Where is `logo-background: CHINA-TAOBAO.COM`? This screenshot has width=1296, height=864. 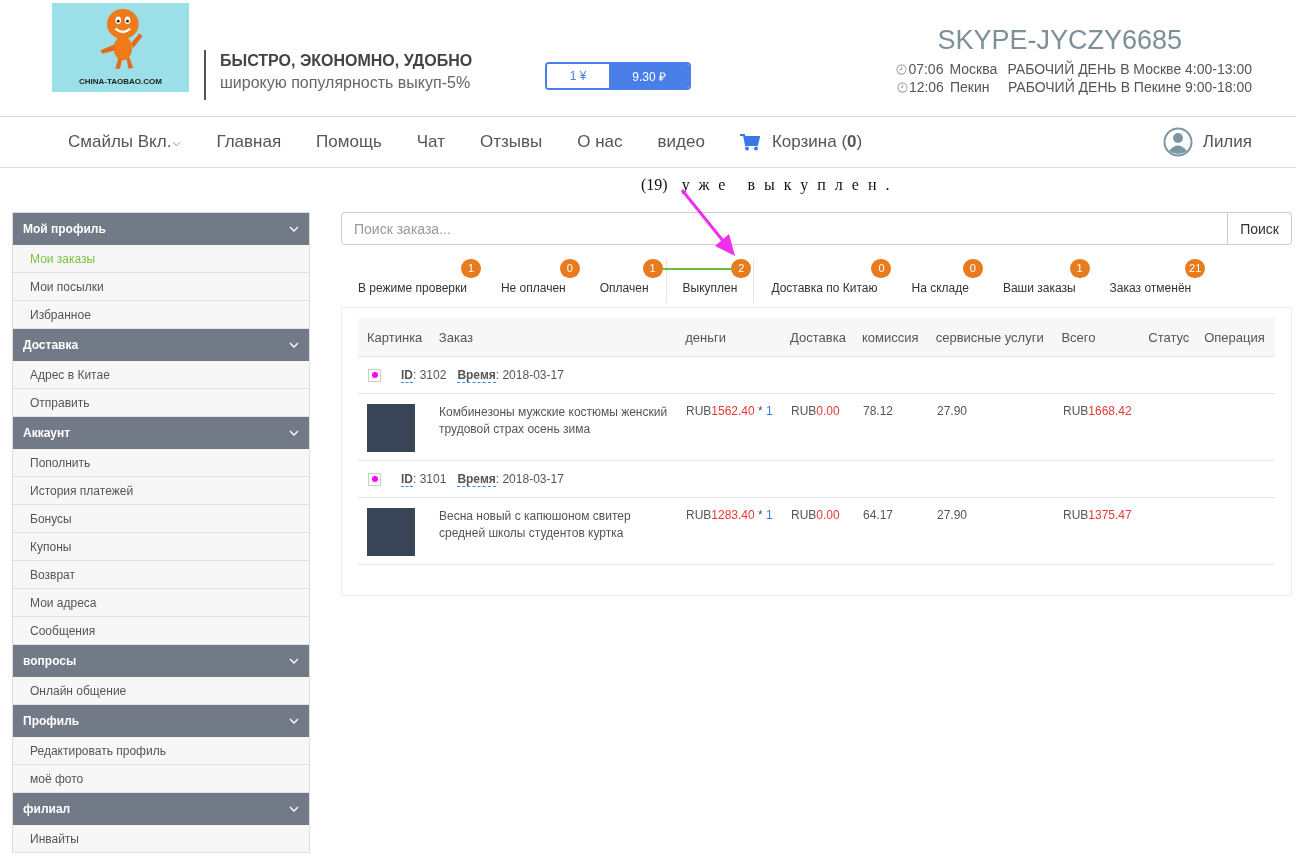
logo-background: CHINA-TAOBAO.COM is located at coordinates (120, 47).